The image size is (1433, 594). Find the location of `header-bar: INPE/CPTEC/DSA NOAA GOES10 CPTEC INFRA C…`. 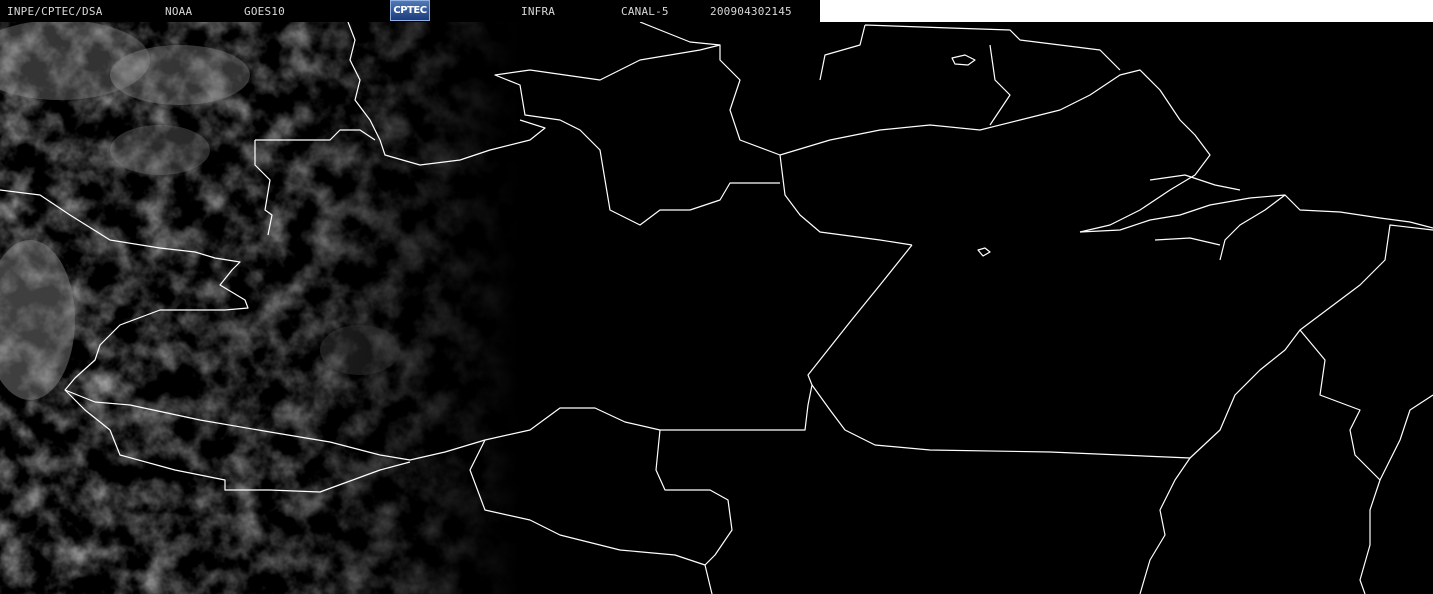

header-bar: INPE/CPTEC/DSA NOAA GOES10 CPTEC INFRA C… is located at coordinates (410, 11).